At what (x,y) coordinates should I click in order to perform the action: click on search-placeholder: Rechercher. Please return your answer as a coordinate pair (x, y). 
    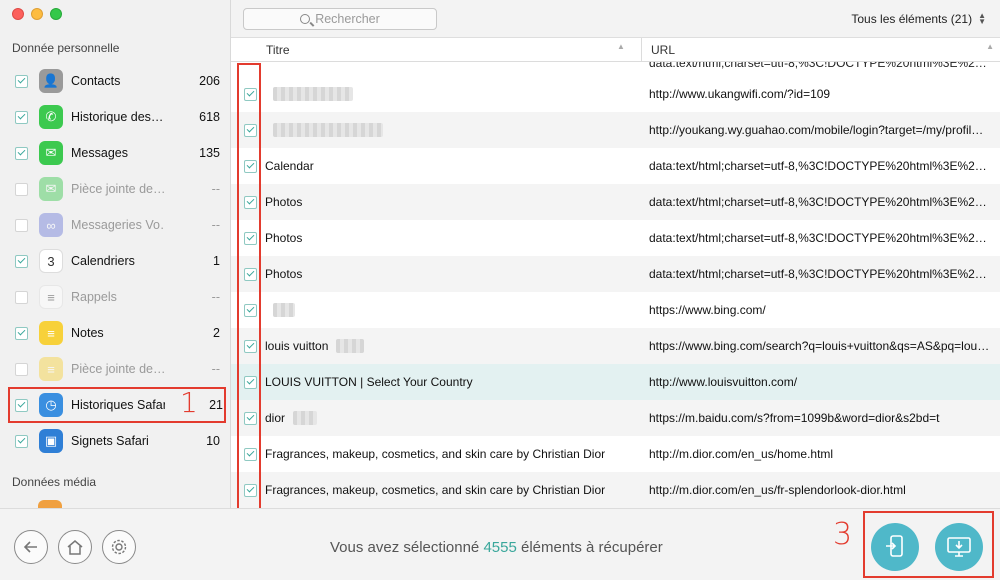
    Looking at the image, I should click on (347, 19).